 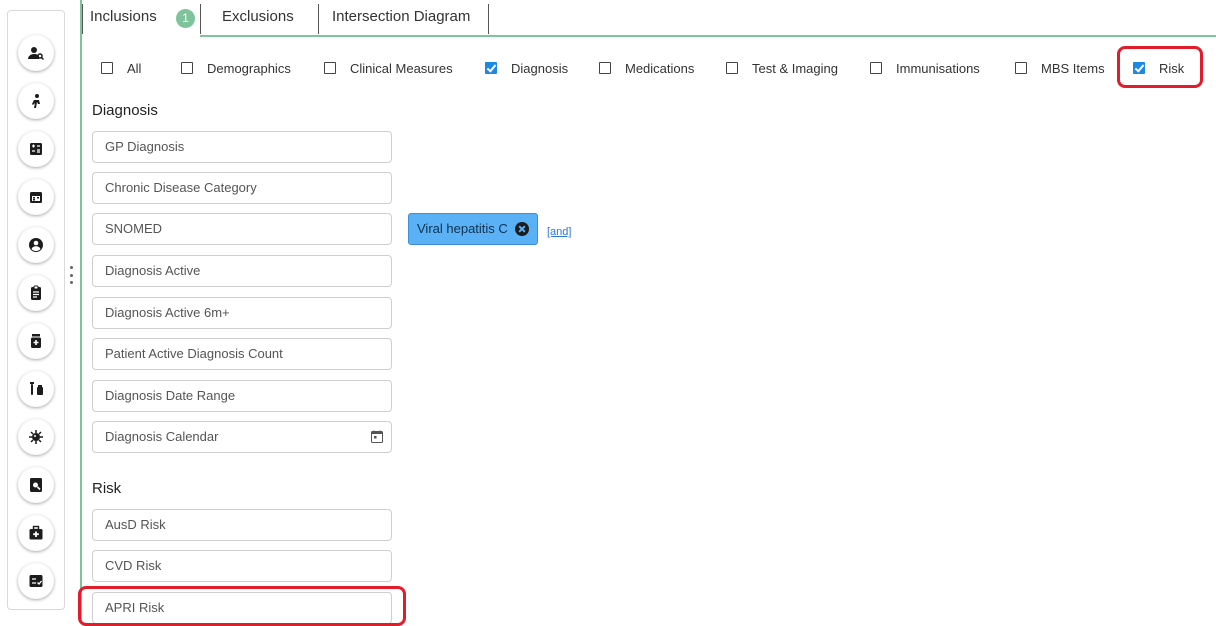 I want to click on checklist-icon, so click(x=36, y=581).